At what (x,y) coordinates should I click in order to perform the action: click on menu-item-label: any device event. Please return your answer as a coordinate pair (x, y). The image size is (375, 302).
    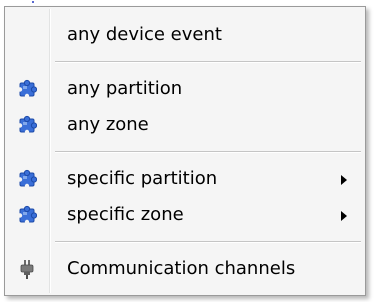
    Looking at the image, I should click on (144, 34).